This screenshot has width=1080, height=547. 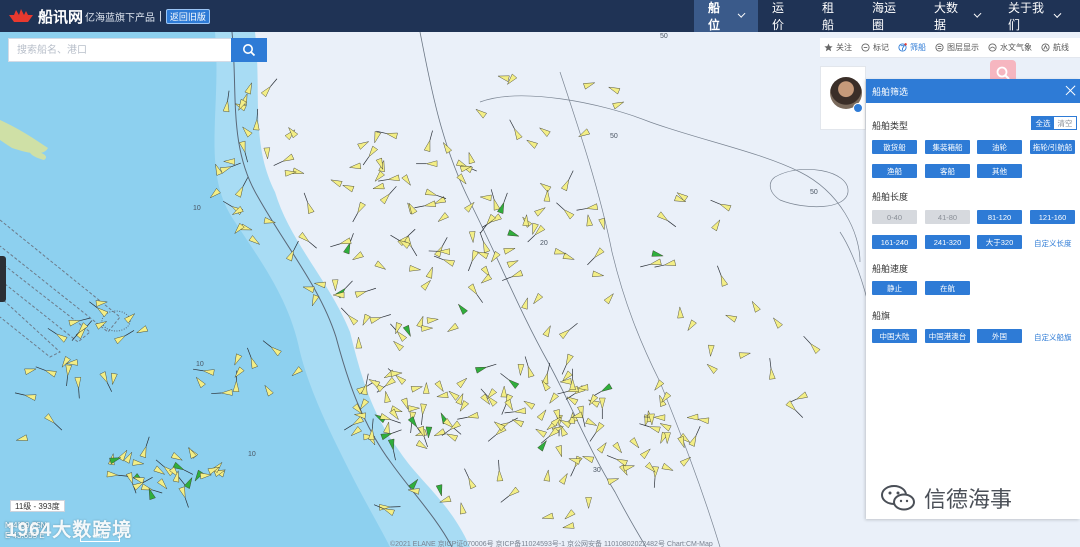 What do you see at coordinates (898, 498) in the screenshot?
I see `wechat-icon` at bounding box center [898, 498].